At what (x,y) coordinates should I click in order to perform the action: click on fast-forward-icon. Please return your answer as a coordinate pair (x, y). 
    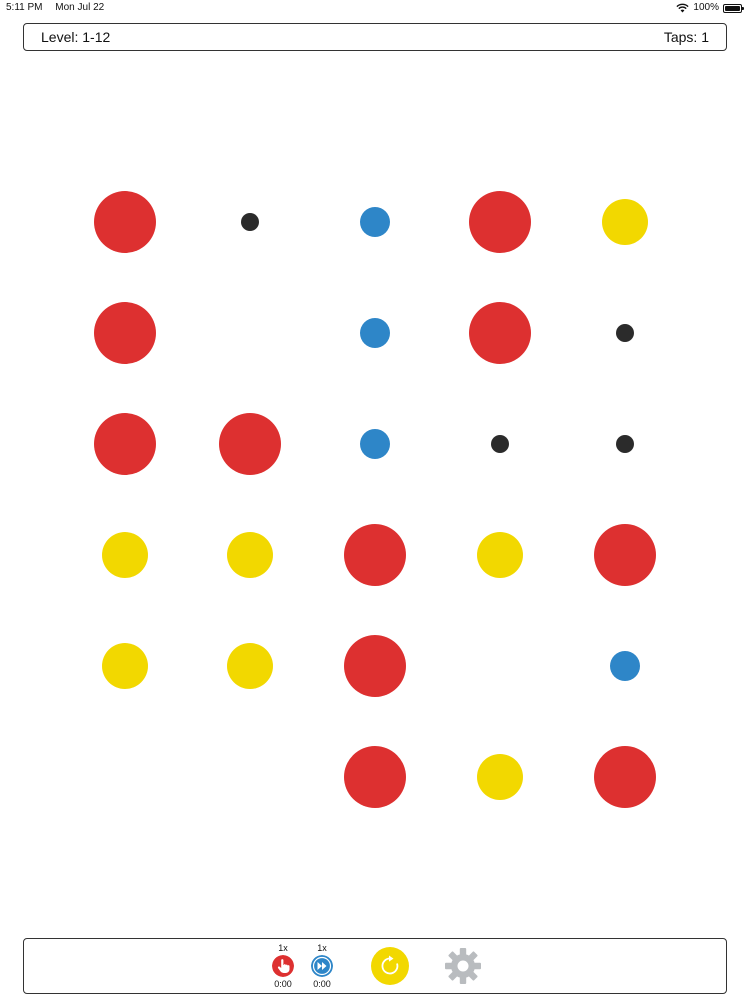
    Looking at the image, I should click on (322, 966).